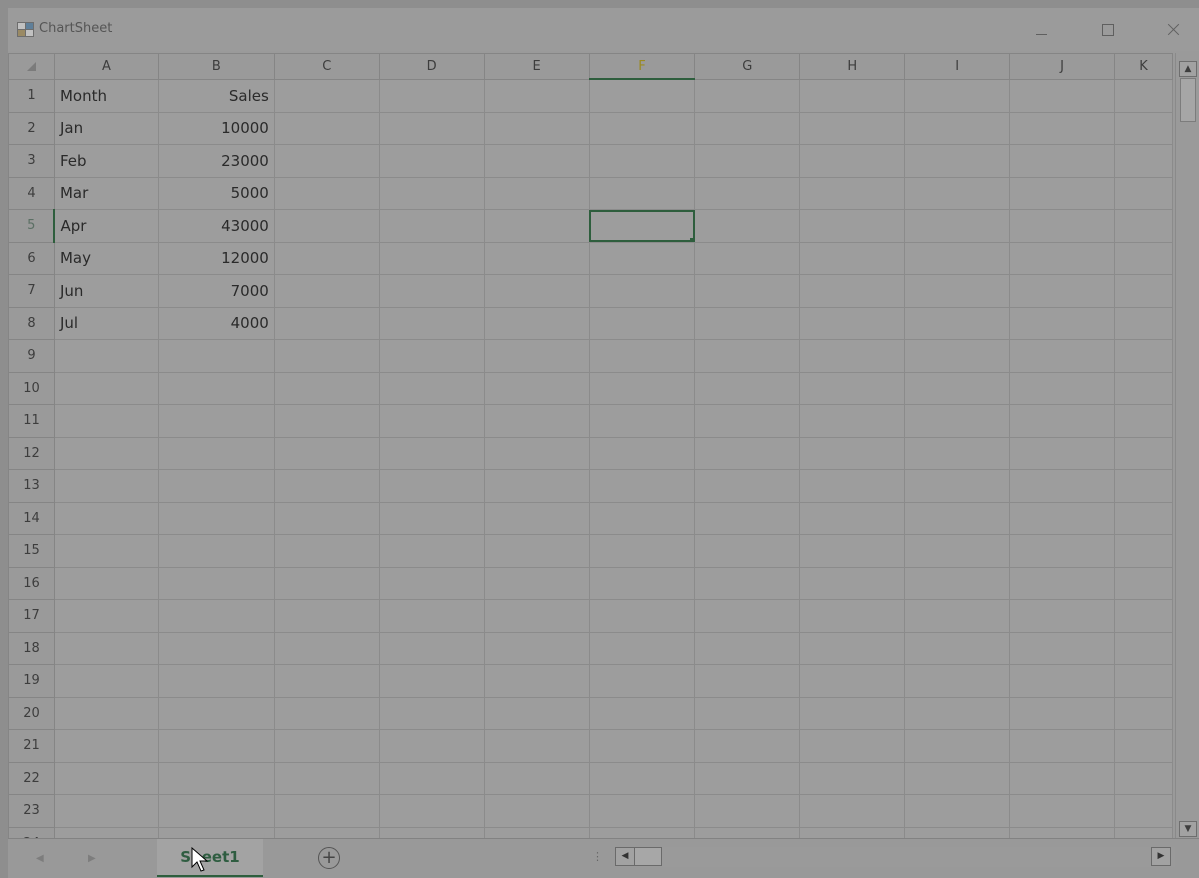 The height and width of the screenshot is (878, 1199). I want to click on cell-g20, so click(747, 713).